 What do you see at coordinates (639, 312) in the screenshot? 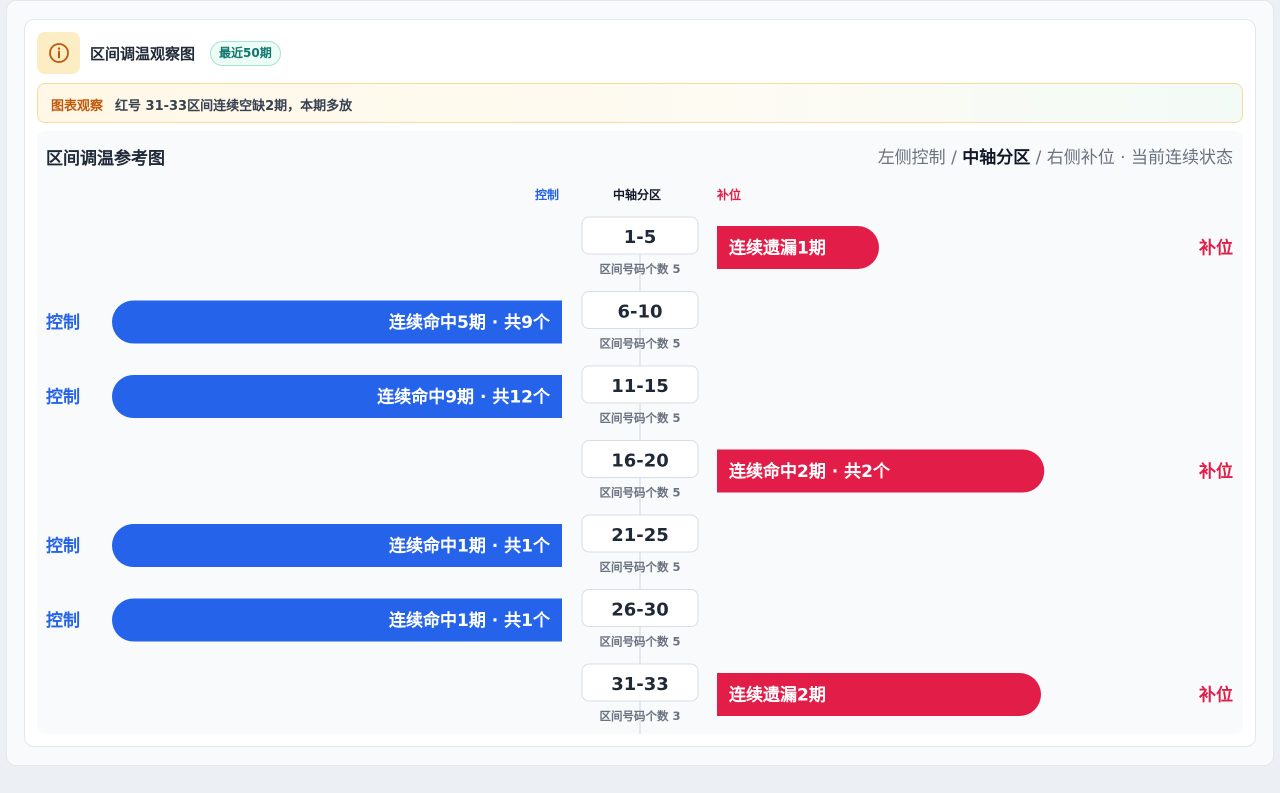
I see `zone-label: 6-10` at bounding box center [639, 312].